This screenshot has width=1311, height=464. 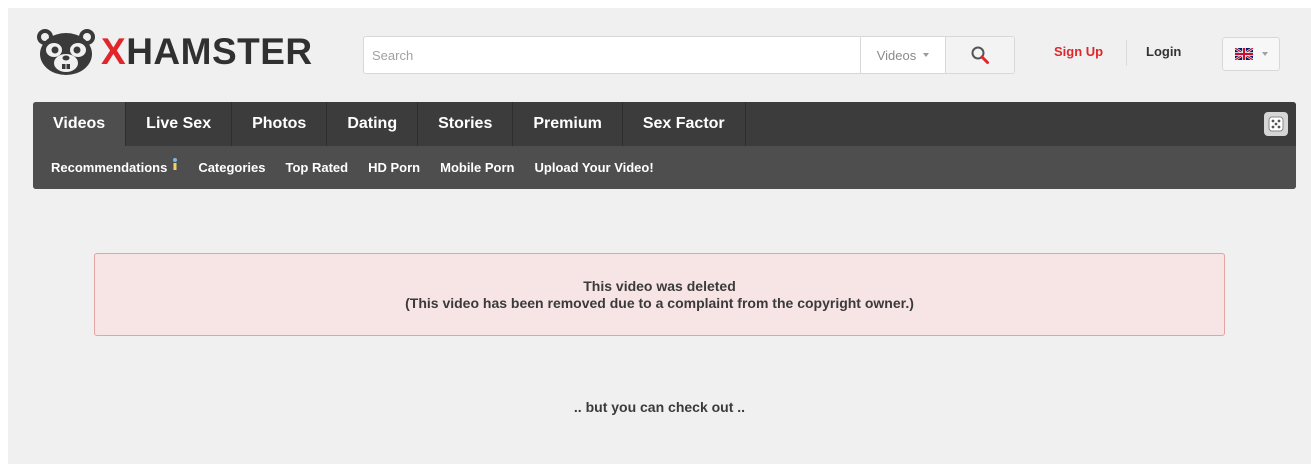 What do you see at coordinates (684, 124) in the screenshot?
I see `tab-sex-factor: Sex Factor` at bounding box center [684, 124].